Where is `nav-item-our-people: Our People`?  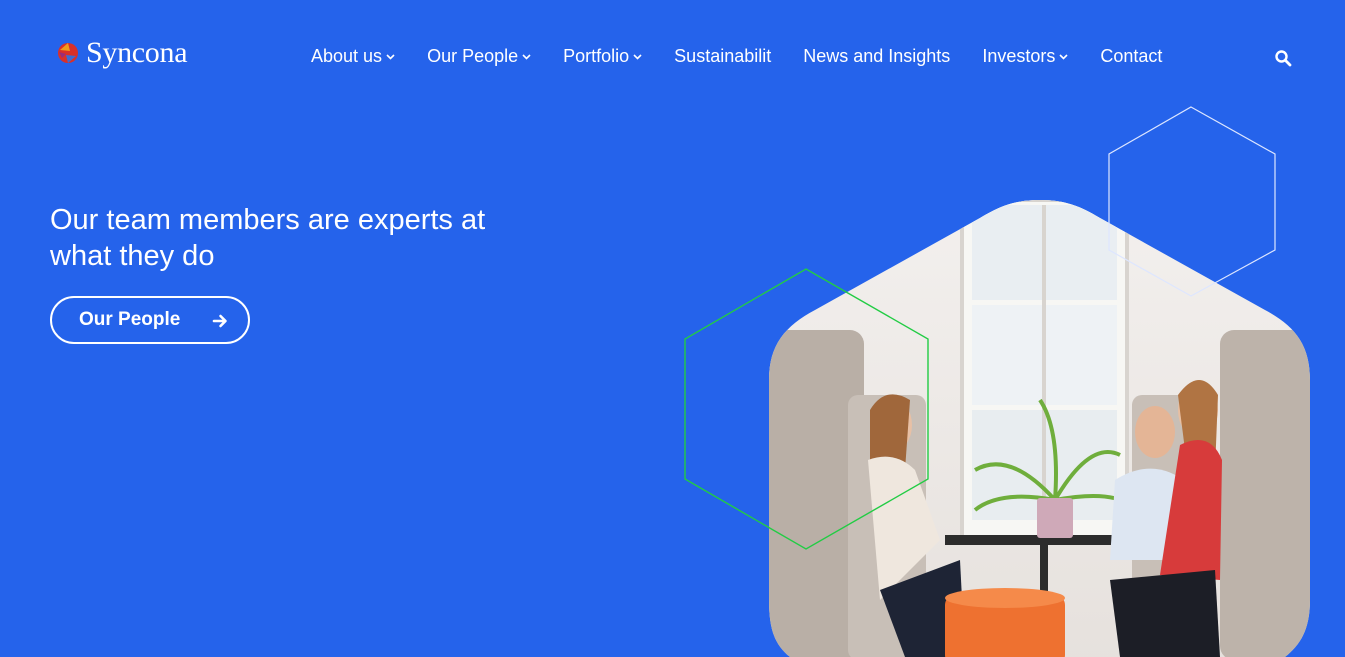 nav-item-our-people: Our People is located at coordinates (479, 56).